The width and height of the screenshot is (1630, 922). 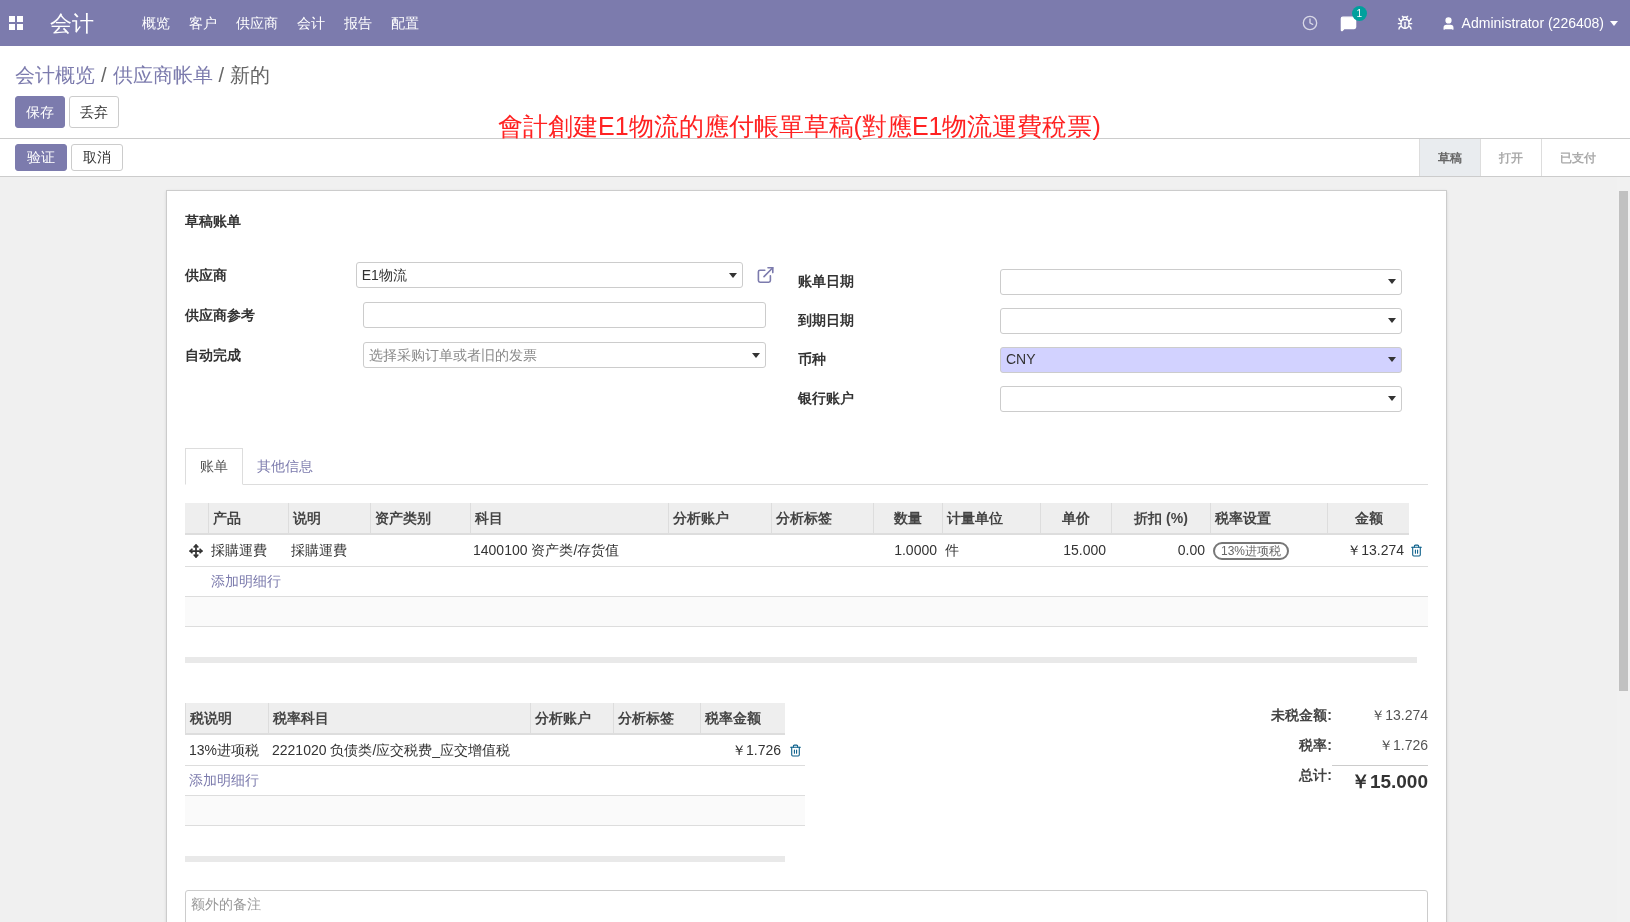 I want to click on user-icon, so click(x=1448, y=23).